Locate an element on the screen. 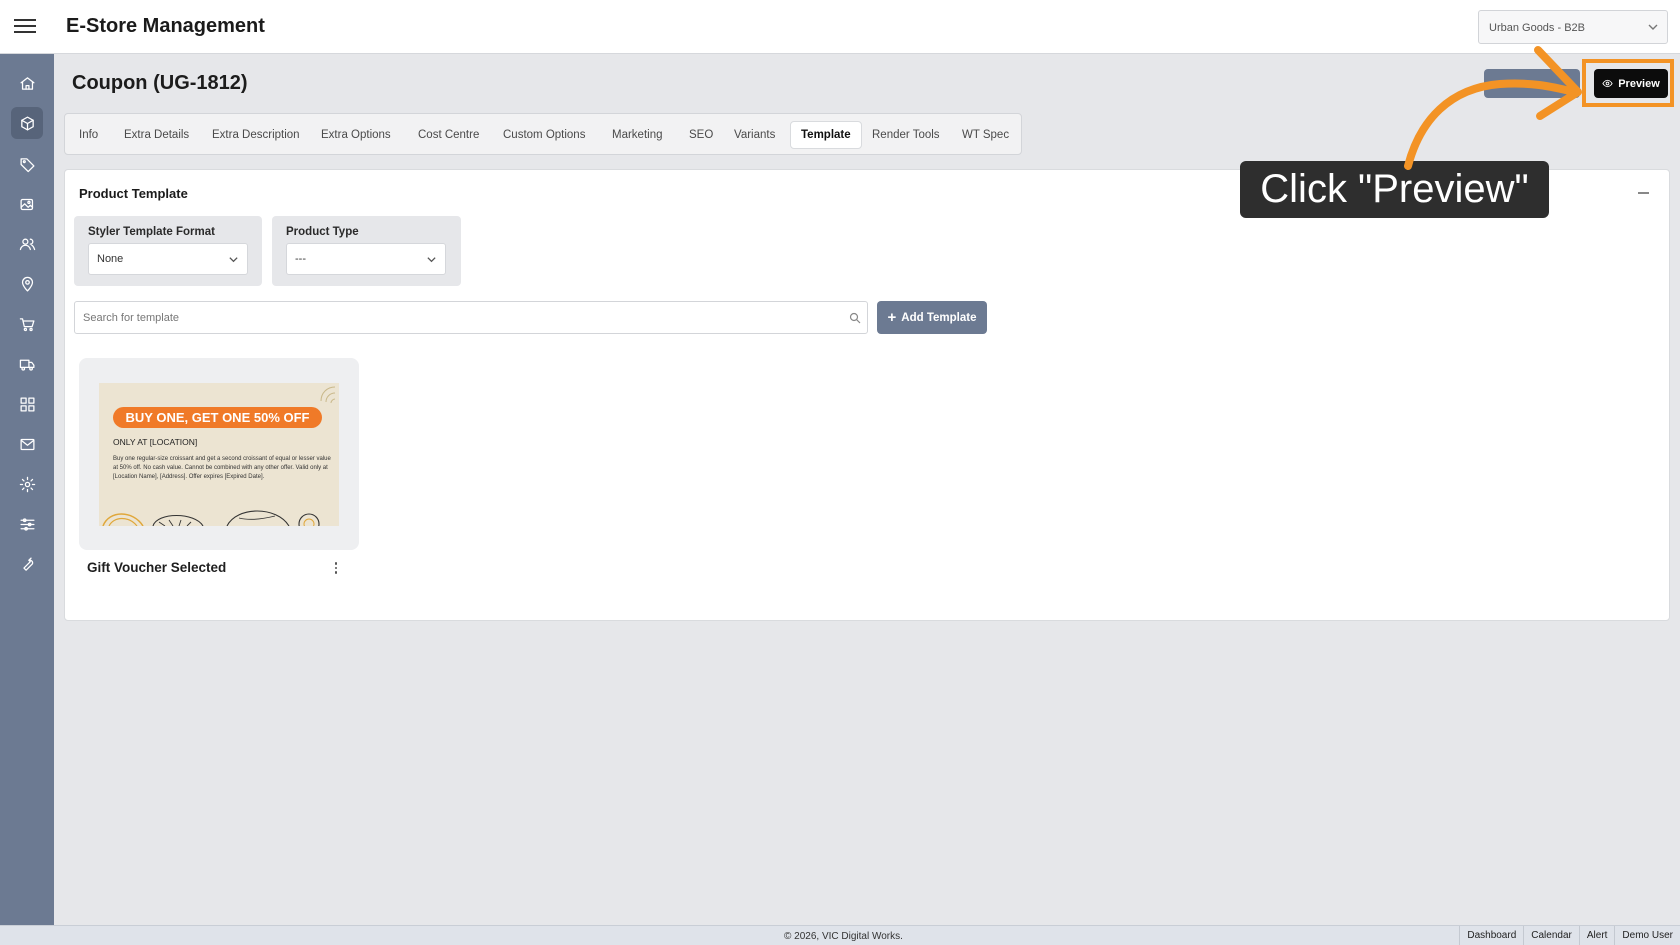  product-type-label: Product Type is located at coordinates (322, 232).